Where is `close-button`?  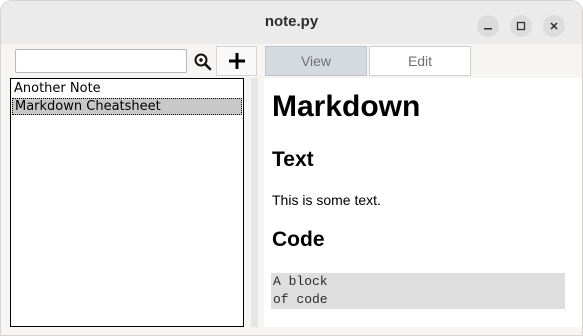
close-button is located at coordinates (554, 26).